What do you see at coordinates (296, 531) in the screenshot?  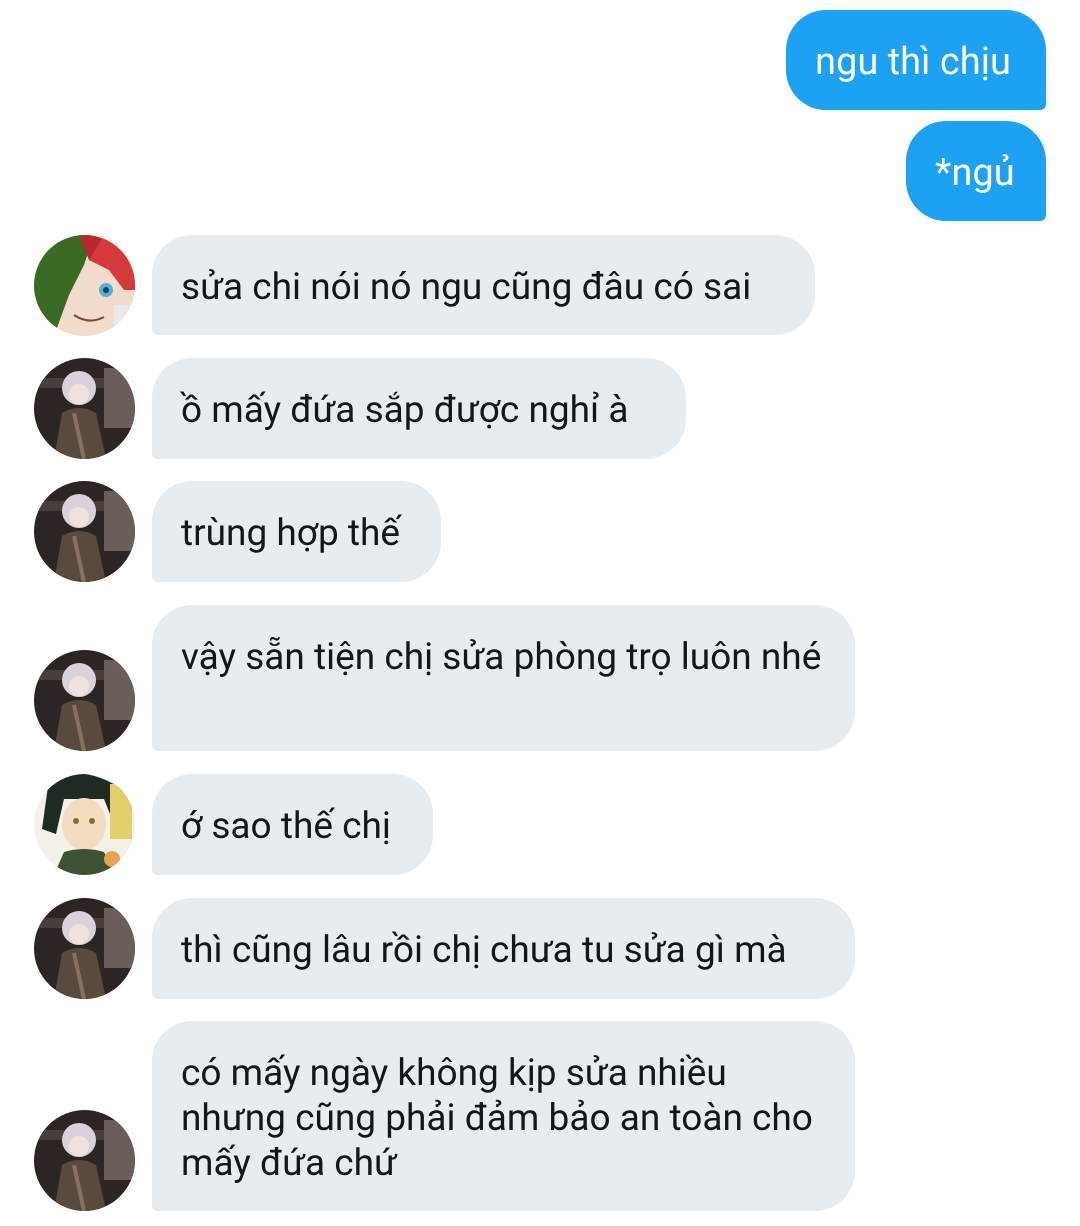 I see `incoming-message: trùng hợp thế` at bounding box center [296, 531].